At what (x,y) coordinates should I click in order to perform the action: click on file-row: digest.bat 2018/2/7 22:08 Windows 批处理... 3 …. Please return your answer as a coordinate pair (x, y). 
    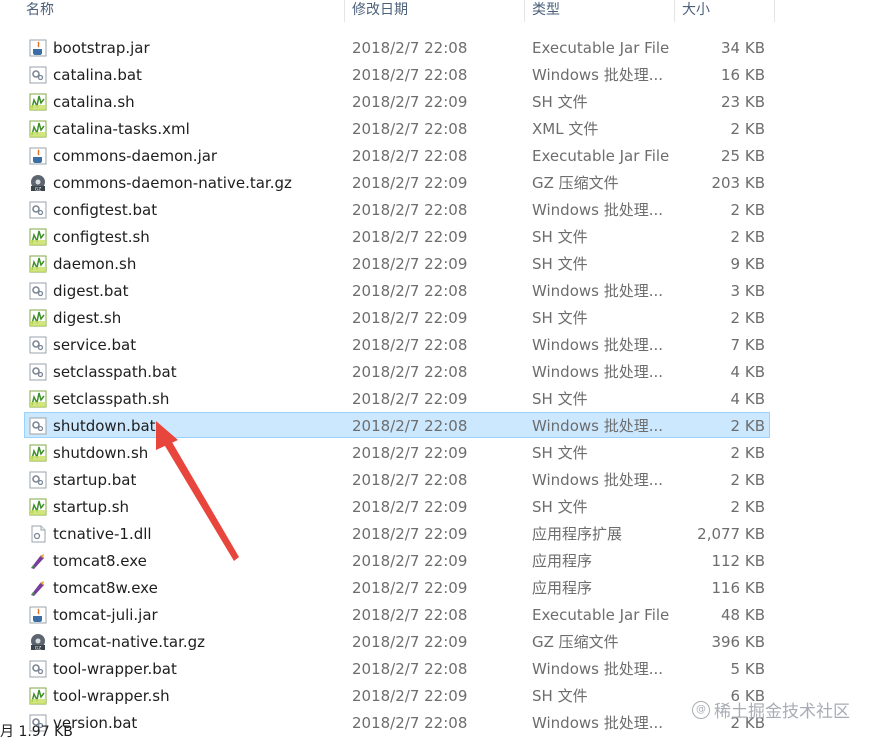
    Looking at the image, I should click on (397, 290).